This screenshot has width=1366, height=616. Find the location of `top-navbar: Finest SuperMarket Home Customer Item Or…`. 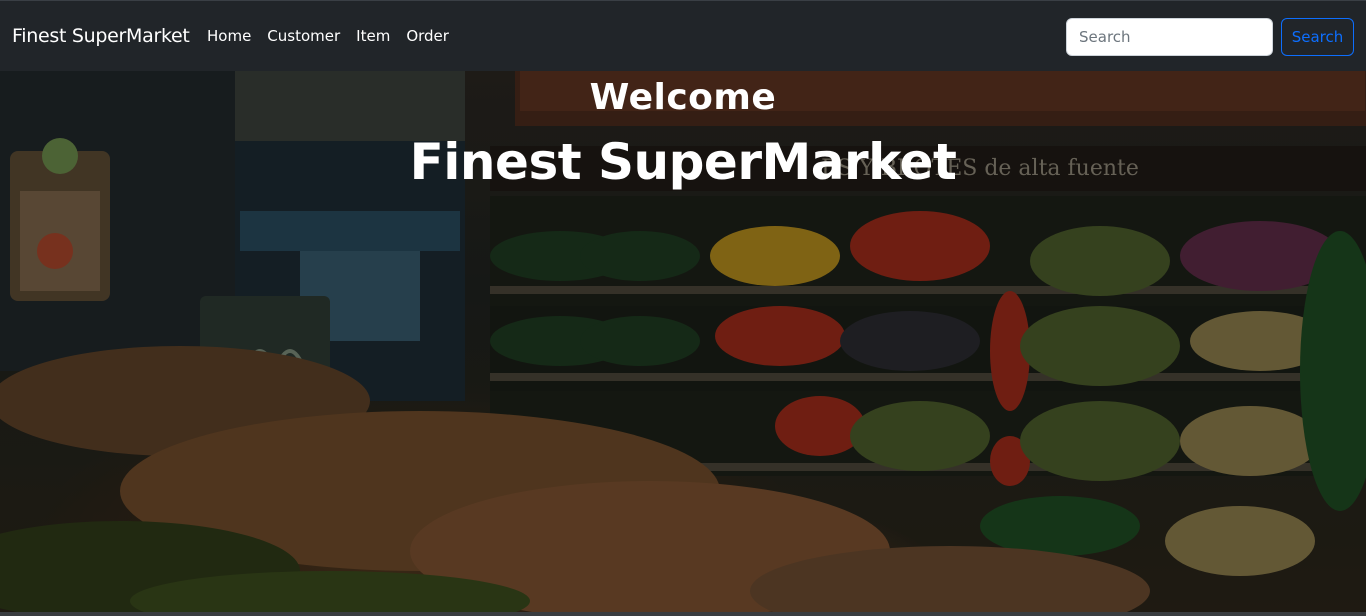

top-navbar: Finest SuperMarket Home Customer Item Or… is located at coordinates (683, 35).